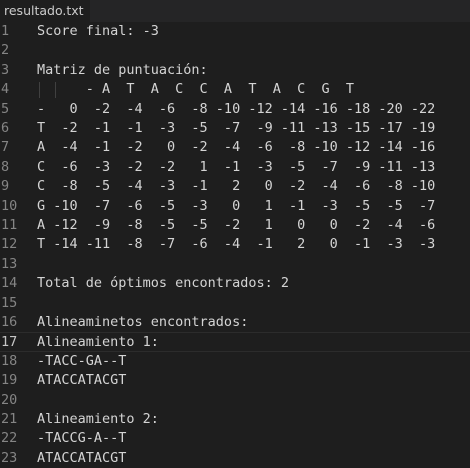 This screenshot has height=468, width=470. What do you see at coordinates (9, 419) in the screenshot?
I see `line-number: 21` at bounding box center [9, 419].